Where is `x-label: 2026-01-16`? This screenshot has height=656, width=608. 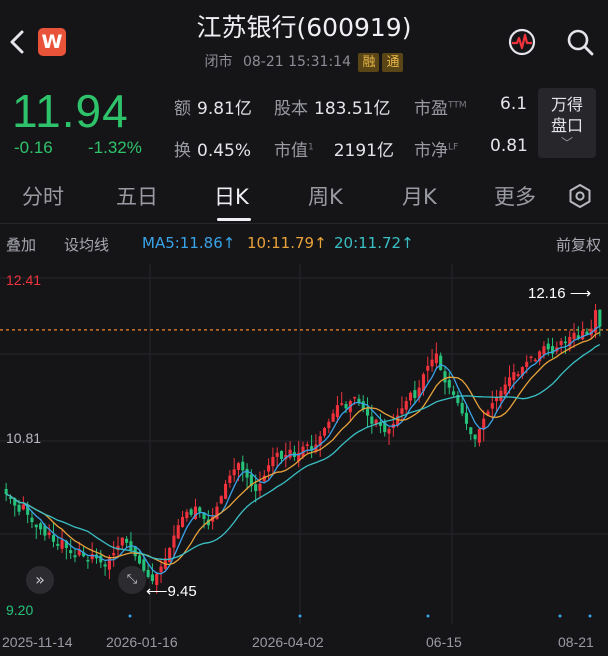 x-label: 2026-01-16 is located at coordinates (142, 642).